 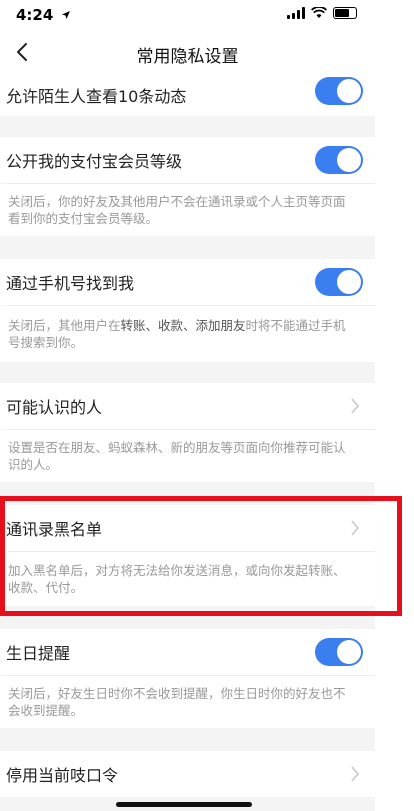 I want to click on stranger-feed-row: 允许陌生人查看10条动态, so click(x=187, y=95).